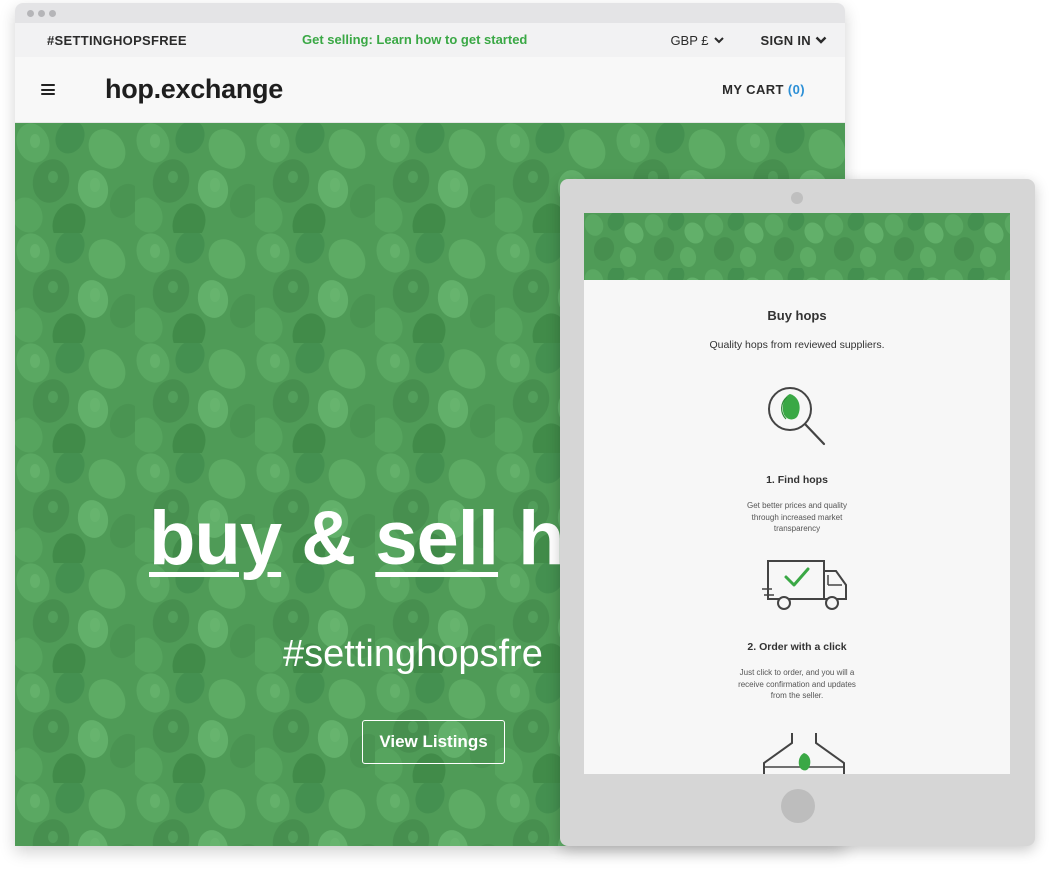  What do you see at coordinates (541, 538) in the screenshot?
I see `headline-tail: h` at bounding box center [541, 538].